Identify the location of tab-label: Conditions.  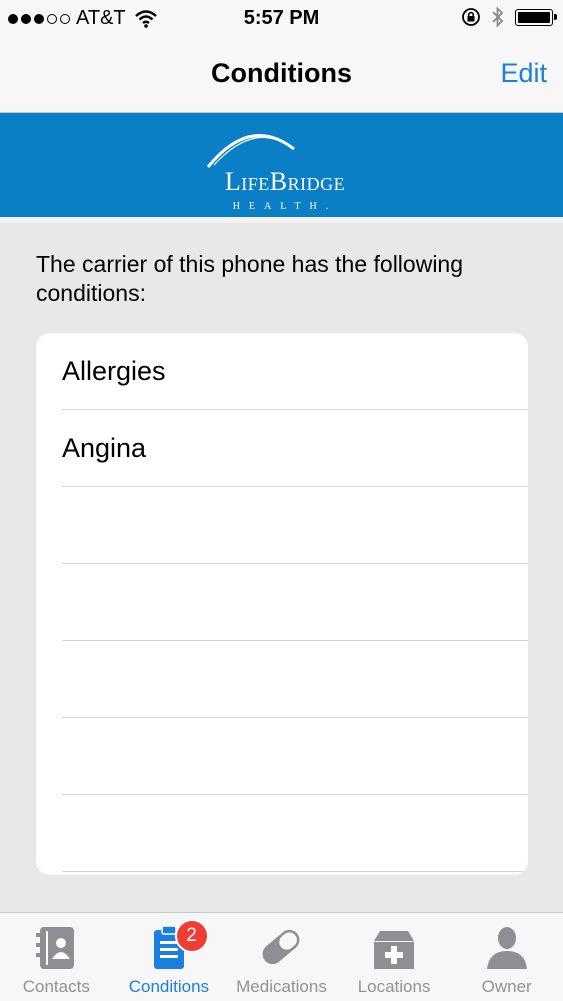
(169, 986).